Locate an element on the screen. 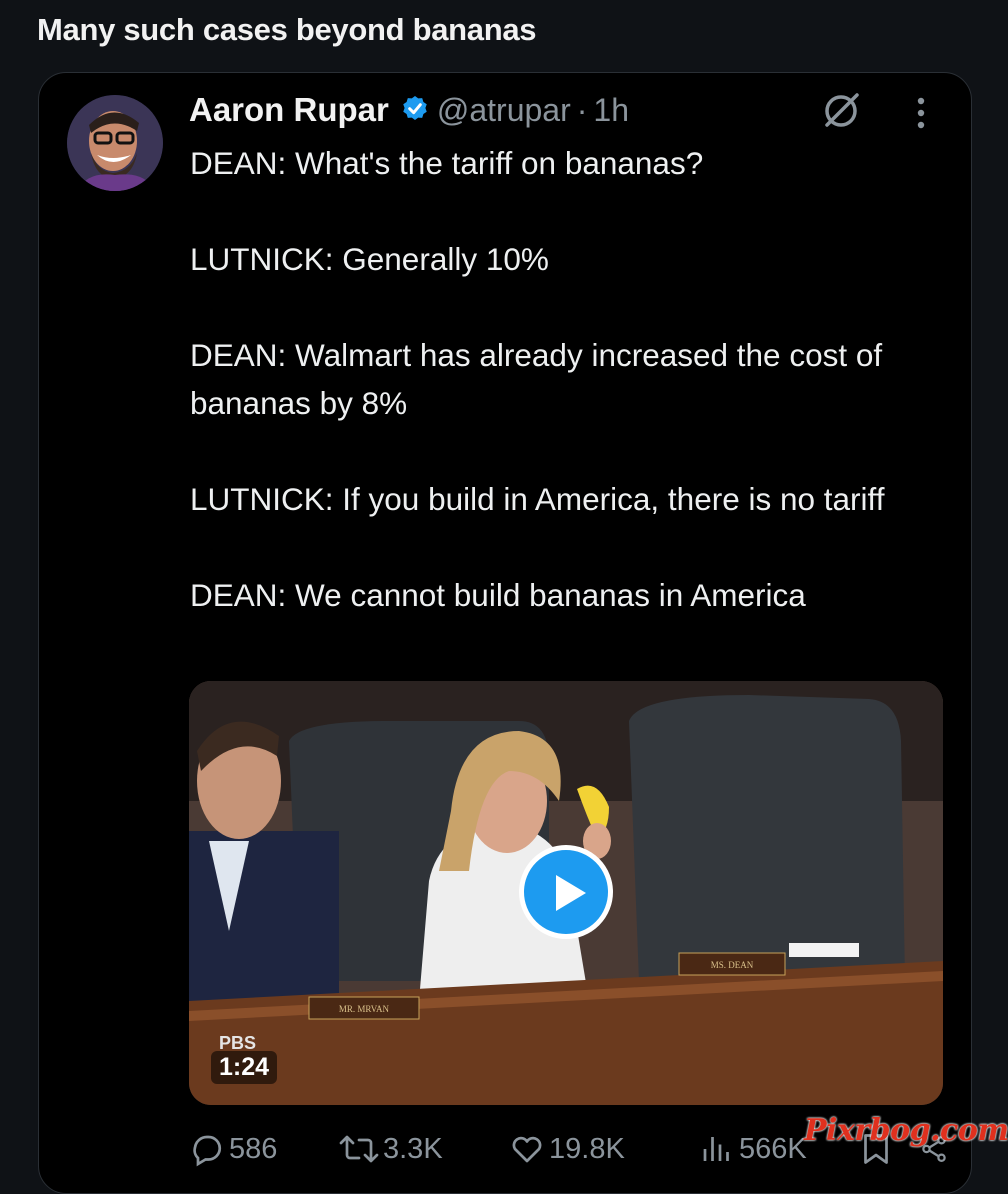  grok-icon is located at coordinates (841, 111).